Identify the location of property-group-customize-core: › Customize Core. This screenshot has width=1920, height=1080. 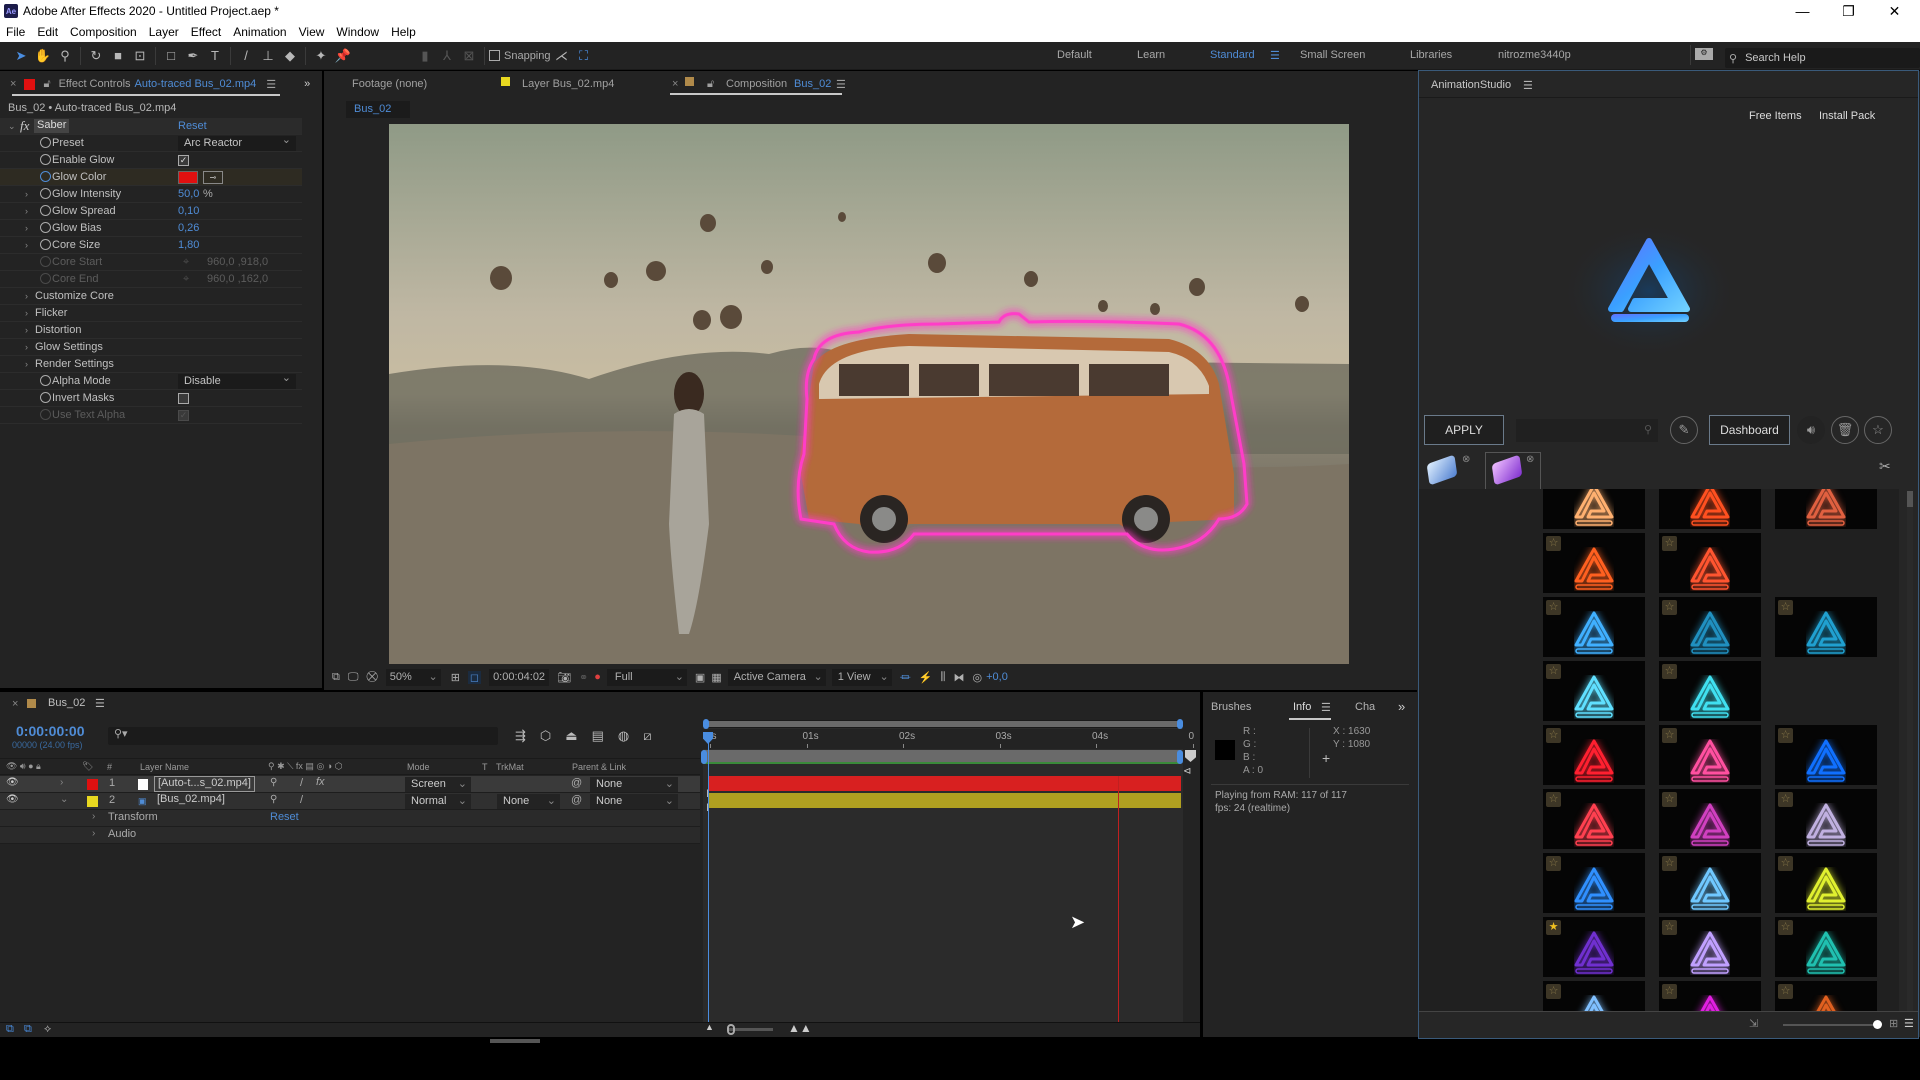
(151, 296).